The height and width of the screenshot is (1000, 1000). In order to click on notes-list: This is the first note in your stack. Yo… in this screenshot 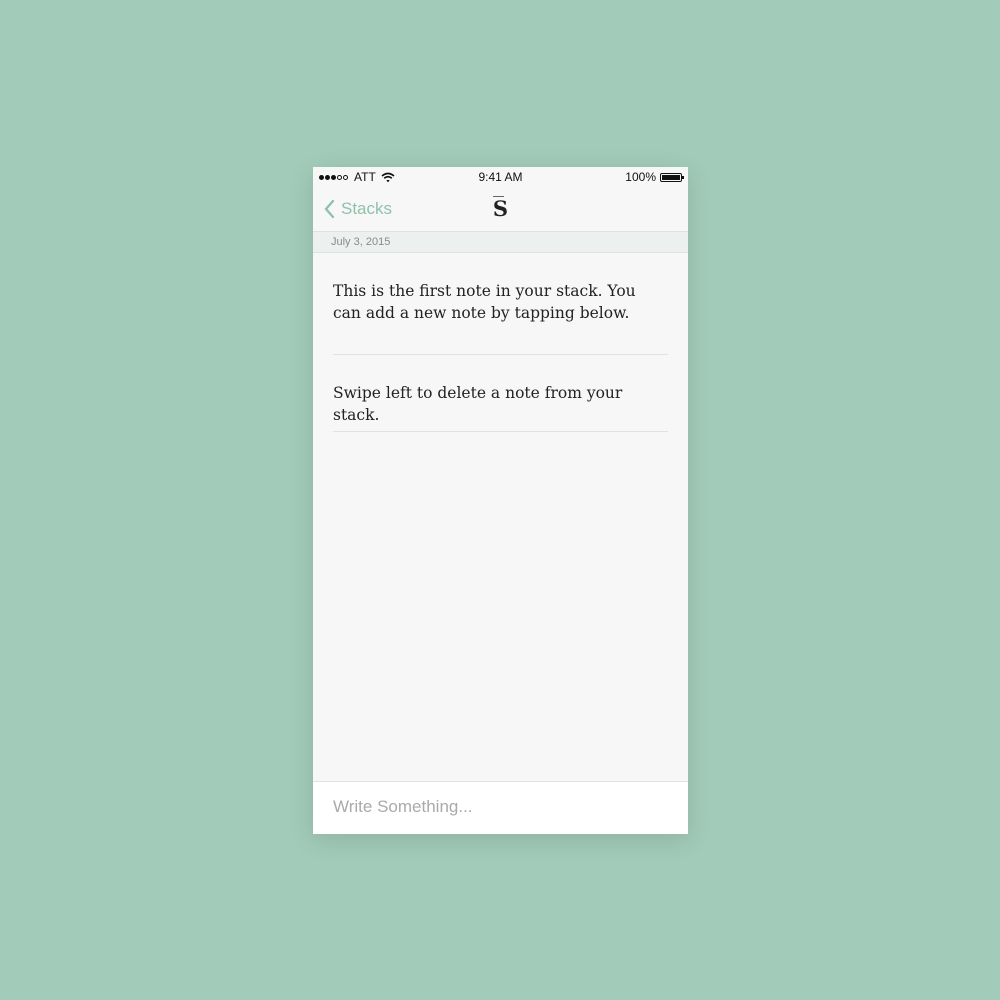, I will do `click(500, 342)`.